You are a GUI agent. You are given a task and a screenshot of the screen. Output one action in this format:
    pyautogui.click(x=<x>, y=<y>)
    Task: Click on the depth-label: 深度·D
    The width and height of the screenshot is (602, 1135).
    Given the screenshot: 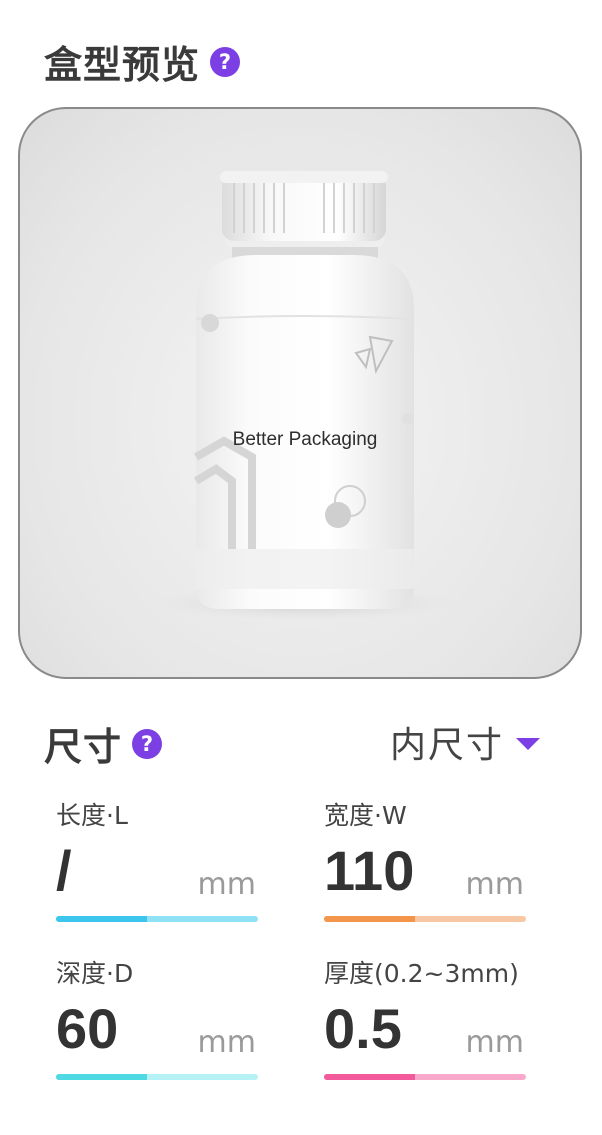 What is the action you would take?
    pyautogui.click(x=95, y=973)
    